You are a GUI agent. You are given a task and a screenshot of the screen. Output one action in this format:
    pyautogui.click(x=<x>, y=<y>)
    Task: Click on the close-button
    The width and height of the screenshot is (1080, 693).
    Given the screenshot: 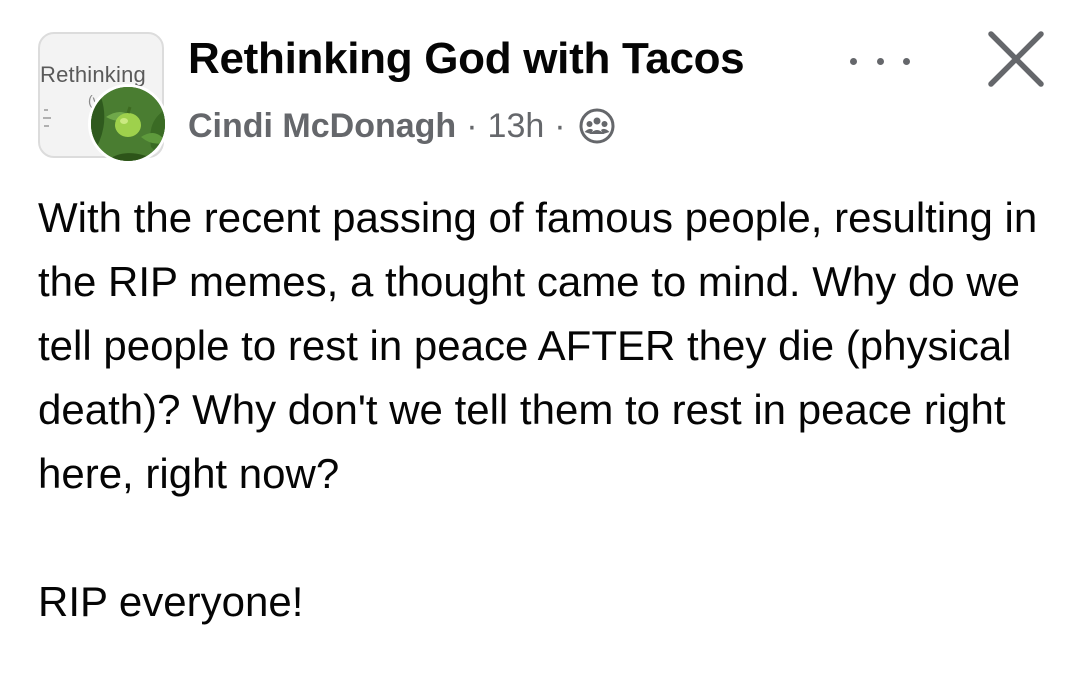 What is the action you would take?
    pyautogui.click(x=1016, y=59)
    